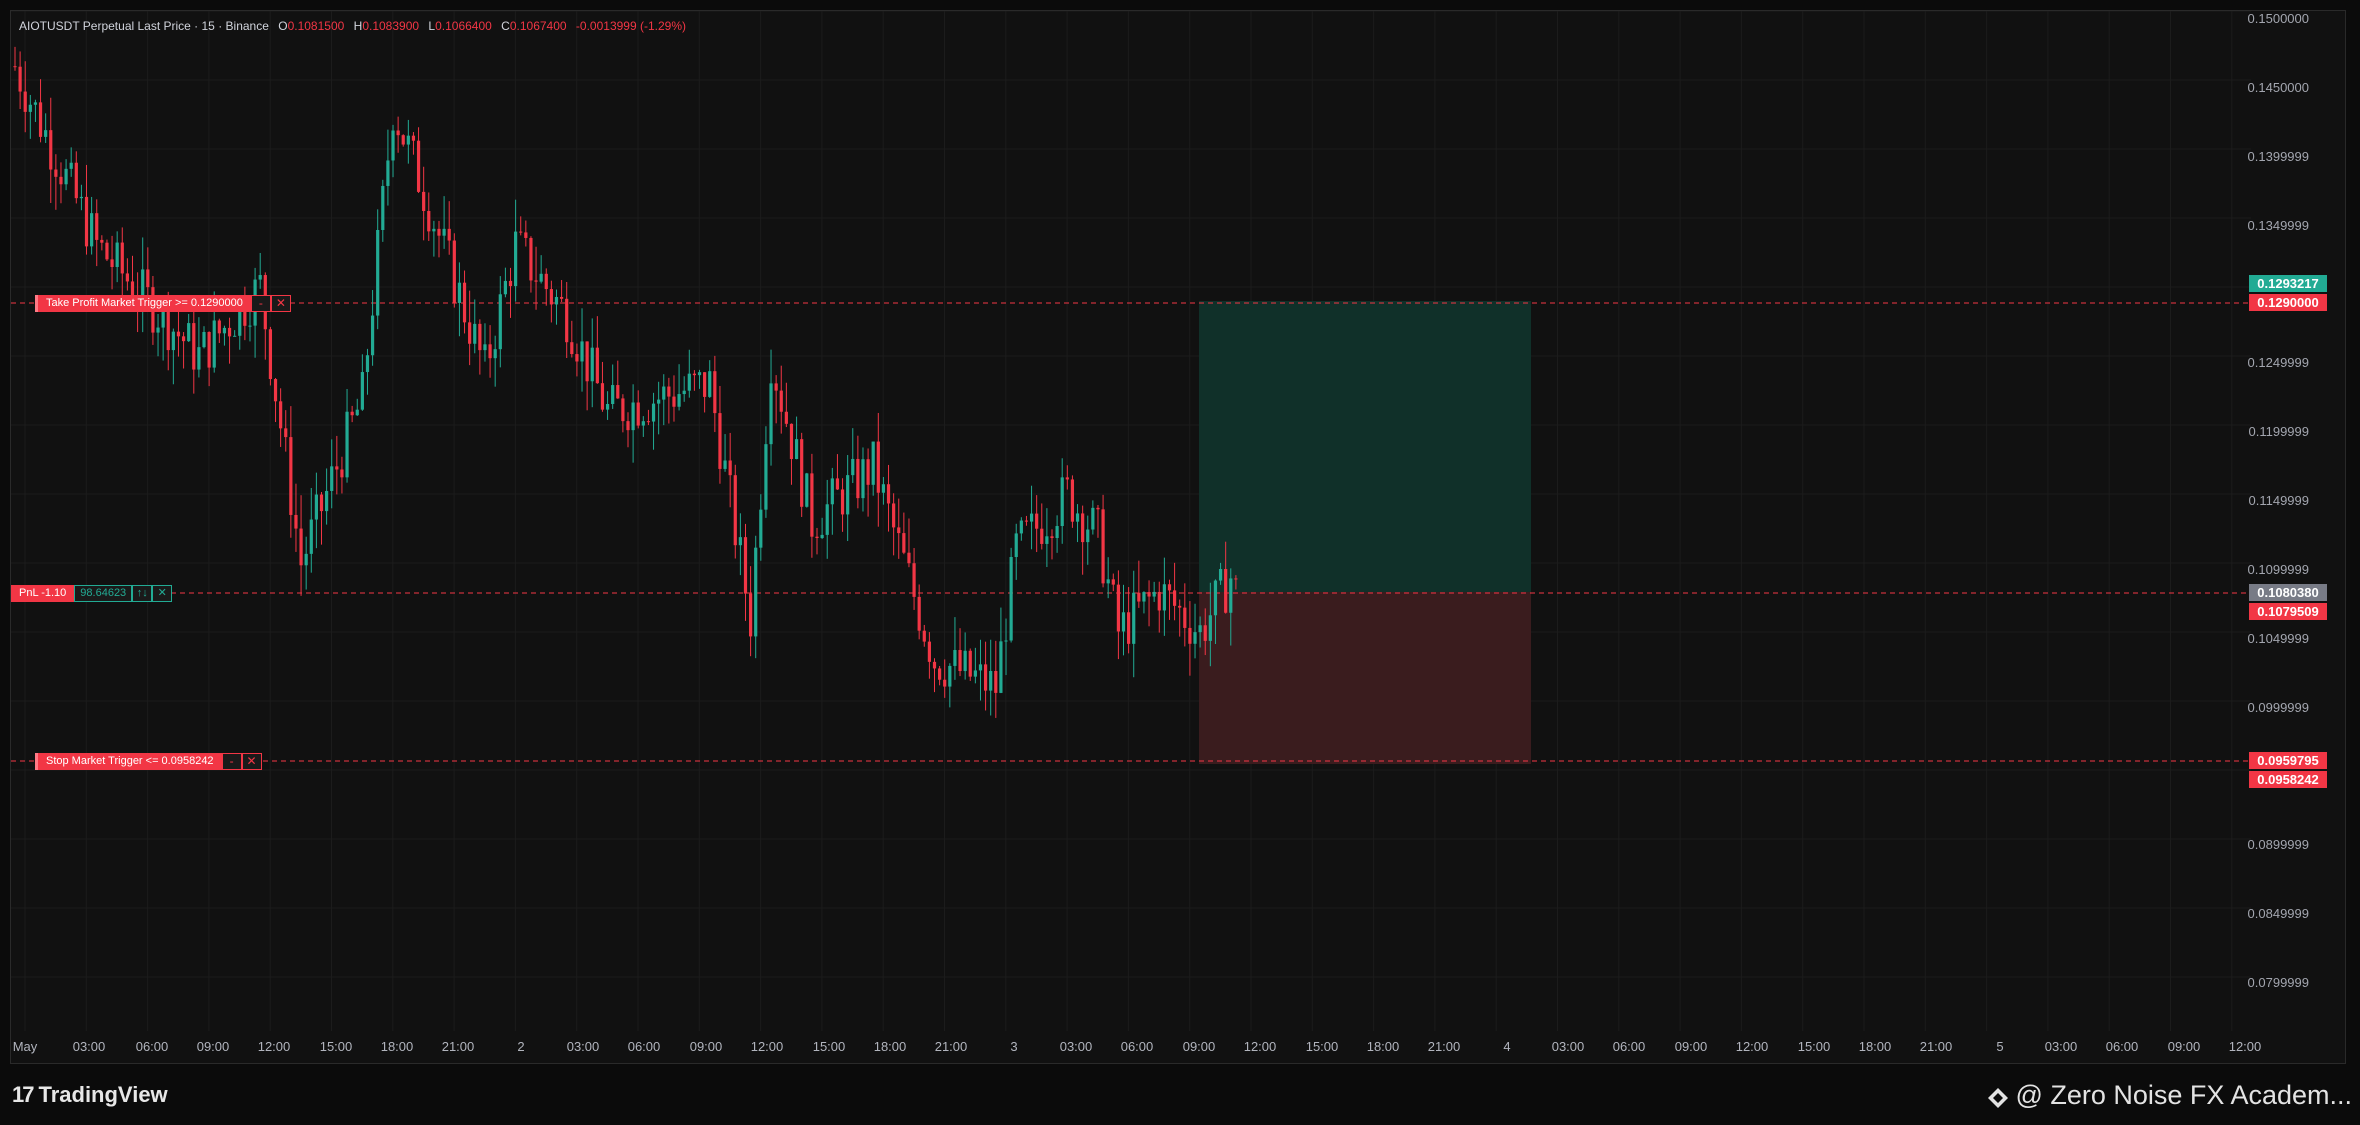  I want to click on reverse-position-button: ↑↓, so click(142, 593).